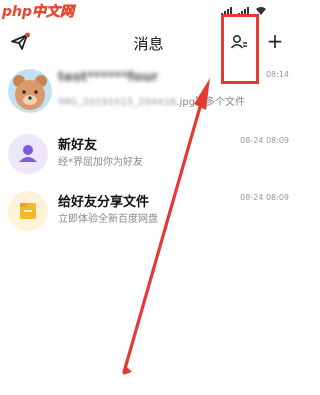  I want to click on message-suffix: .jpg等多个文件, so click(211, 102).